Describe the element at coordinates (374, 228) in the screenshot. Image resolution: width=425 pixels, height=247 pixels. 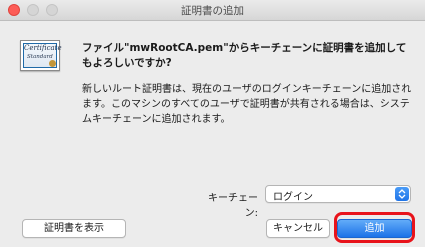
I see `add-button: 追加` at that location.